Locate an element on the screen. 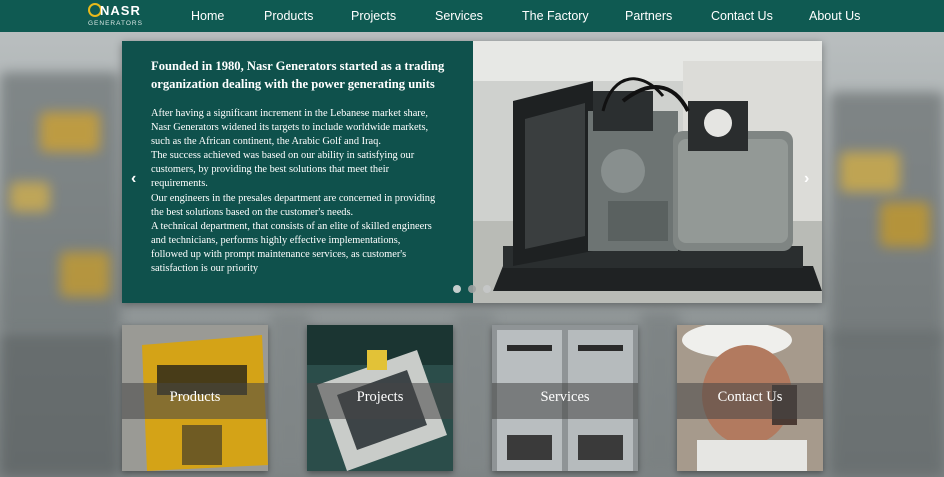 The width and height of the screenshot is (944, 477). tile-contact-us: Contact Us is located at coordinates (750, 398).